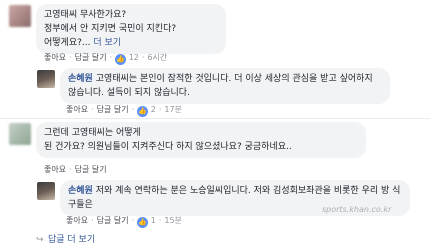 The image size is (430, 247). Describe the element at coordinates (157, 57) in the screenshot. I see `comment-time: 6시간` at that location.